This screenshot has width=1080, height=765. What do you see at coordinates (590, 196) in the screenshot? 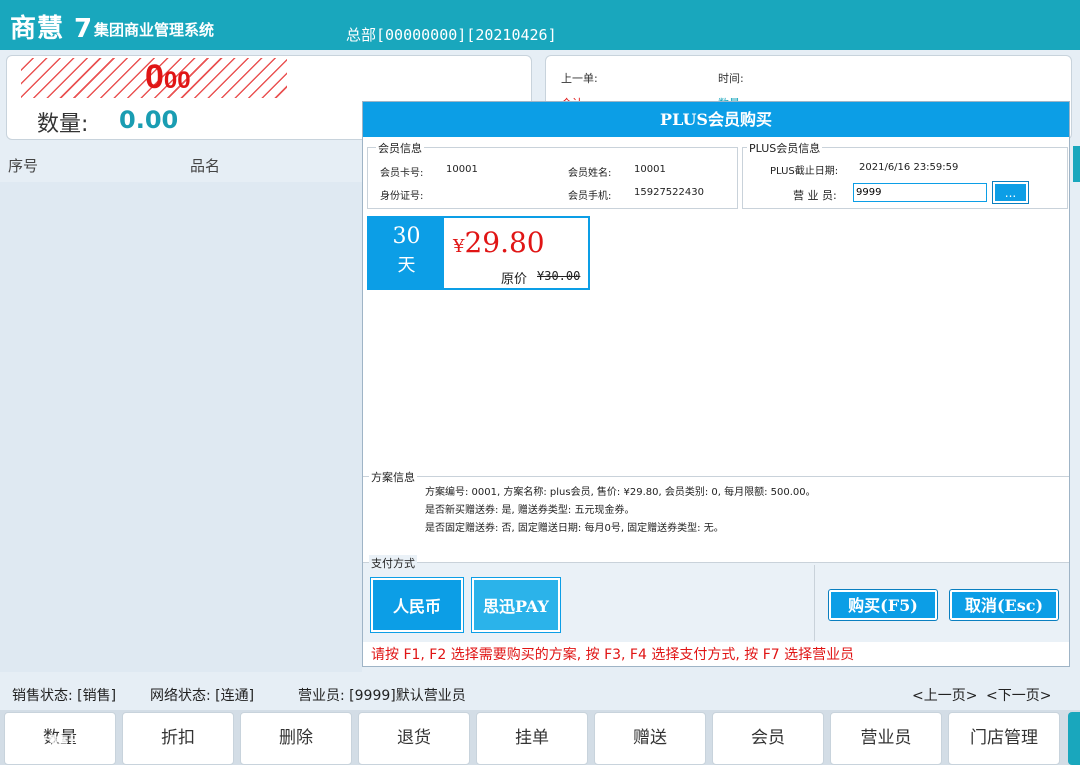
I see `phone-label: 会员手机:` at bounding box center [590, 196].